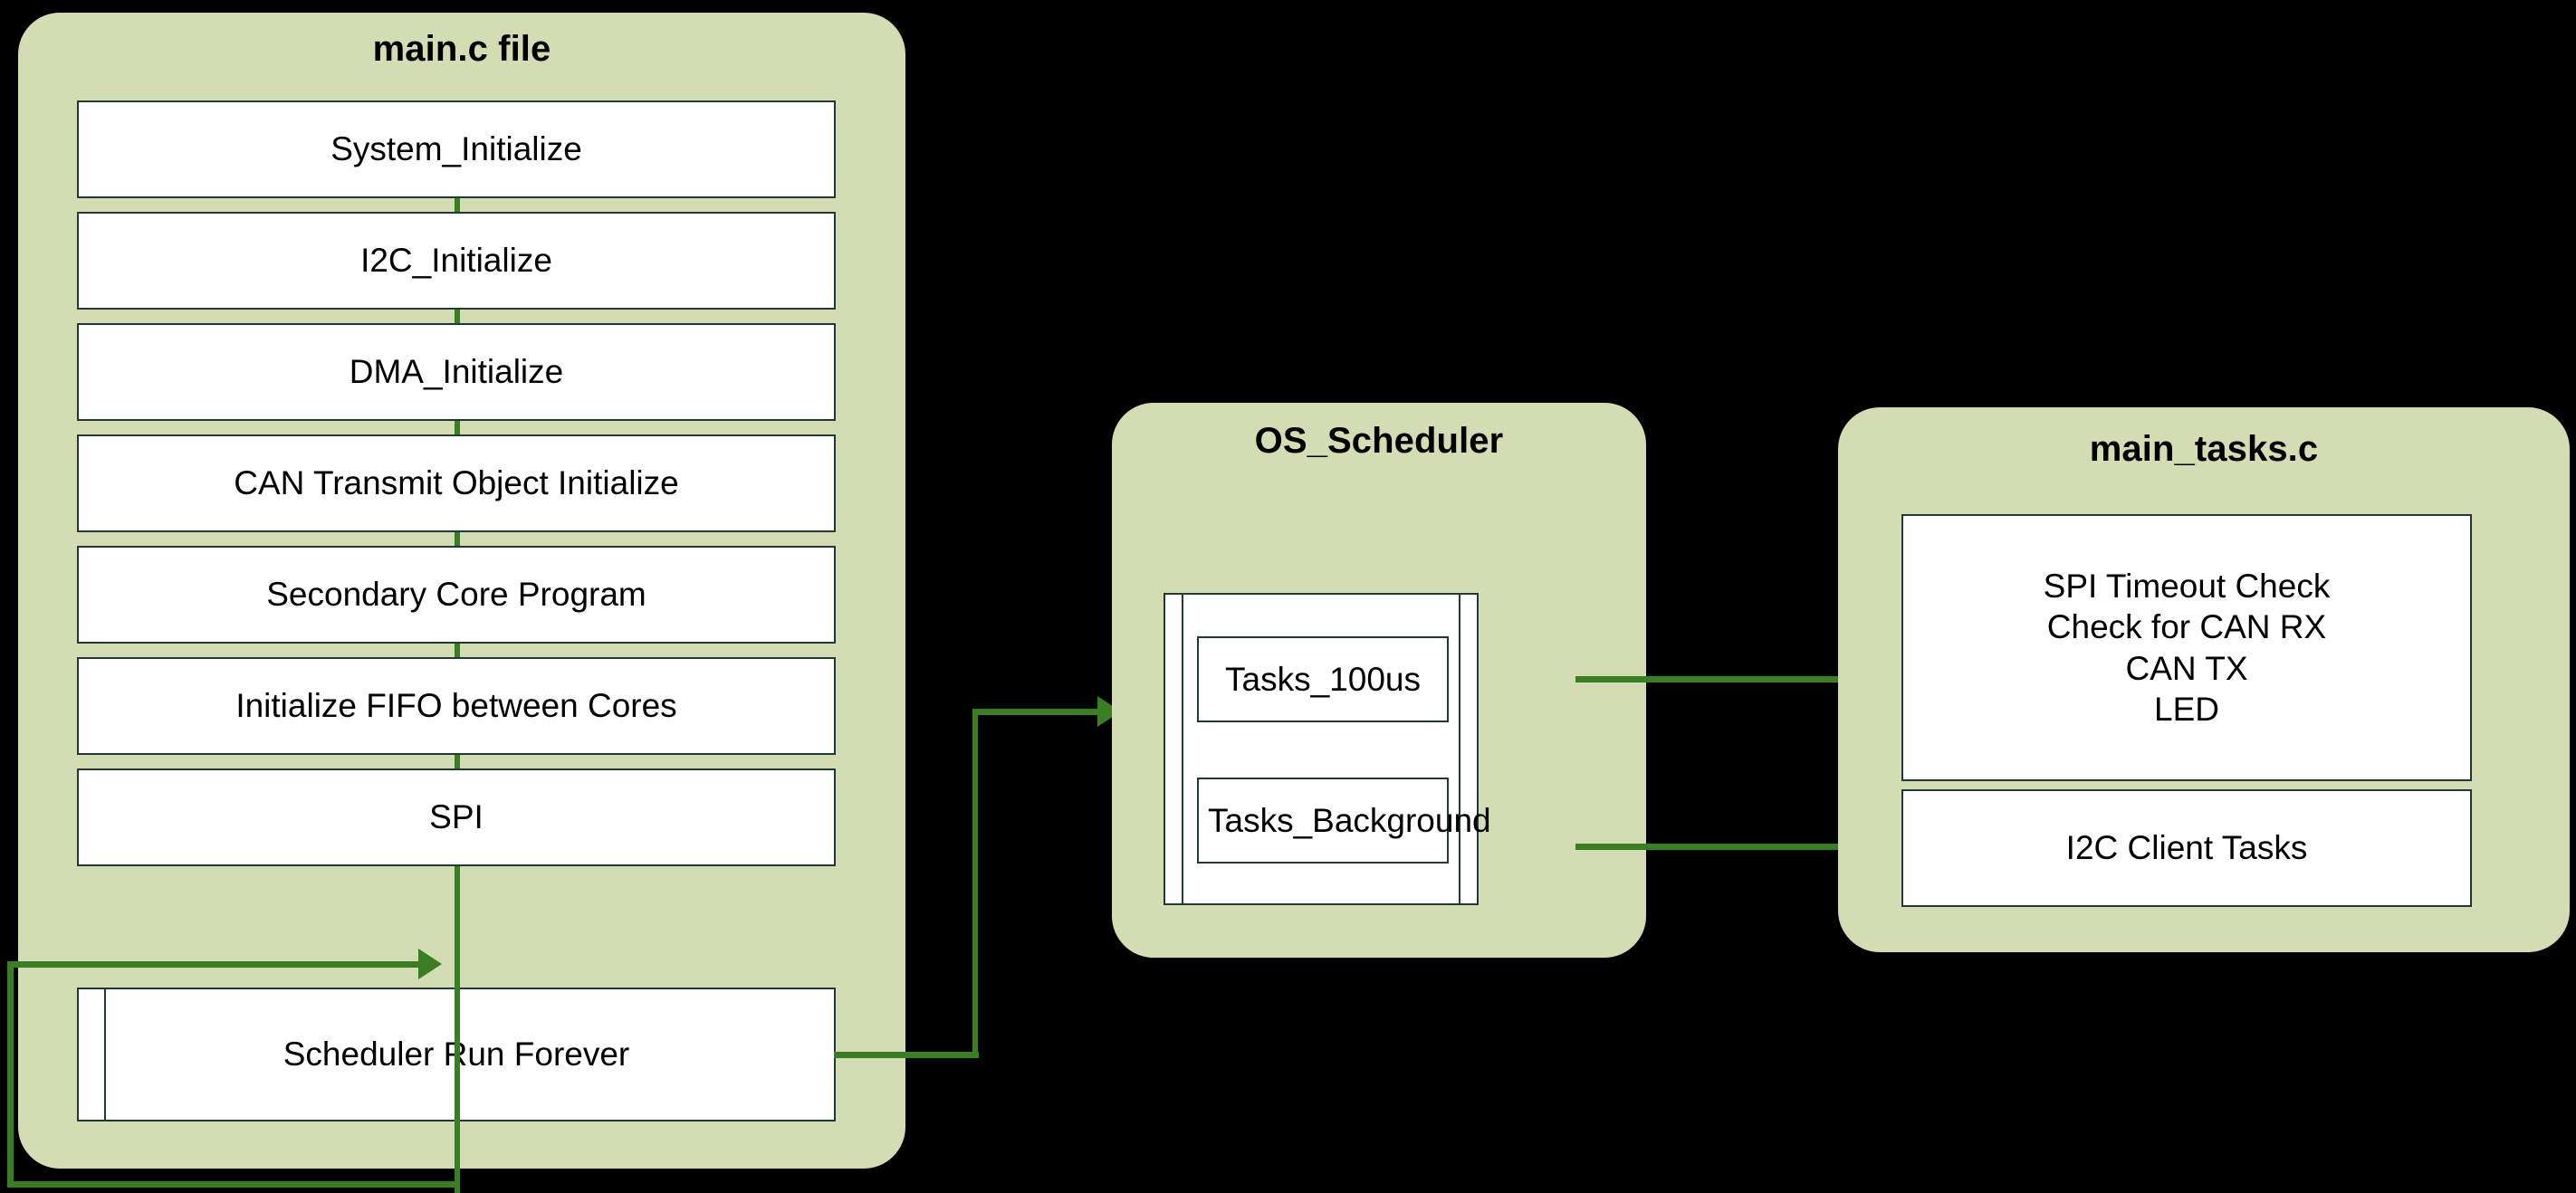  Describe the element at coordinates (1349, 820) in the screenshot. I see `task-label: Tasks_Background` at that location.